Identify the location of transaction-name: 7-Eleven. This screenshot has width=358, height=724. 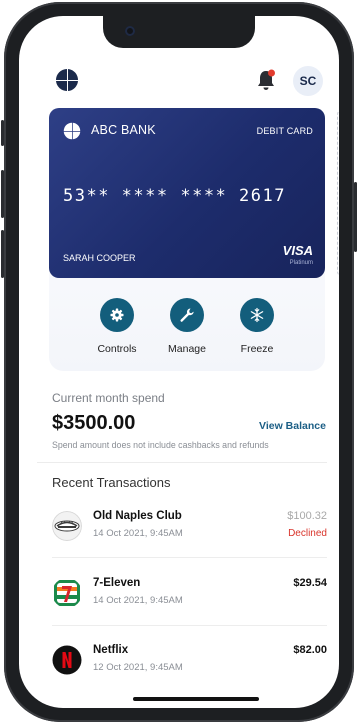
(117, 583).